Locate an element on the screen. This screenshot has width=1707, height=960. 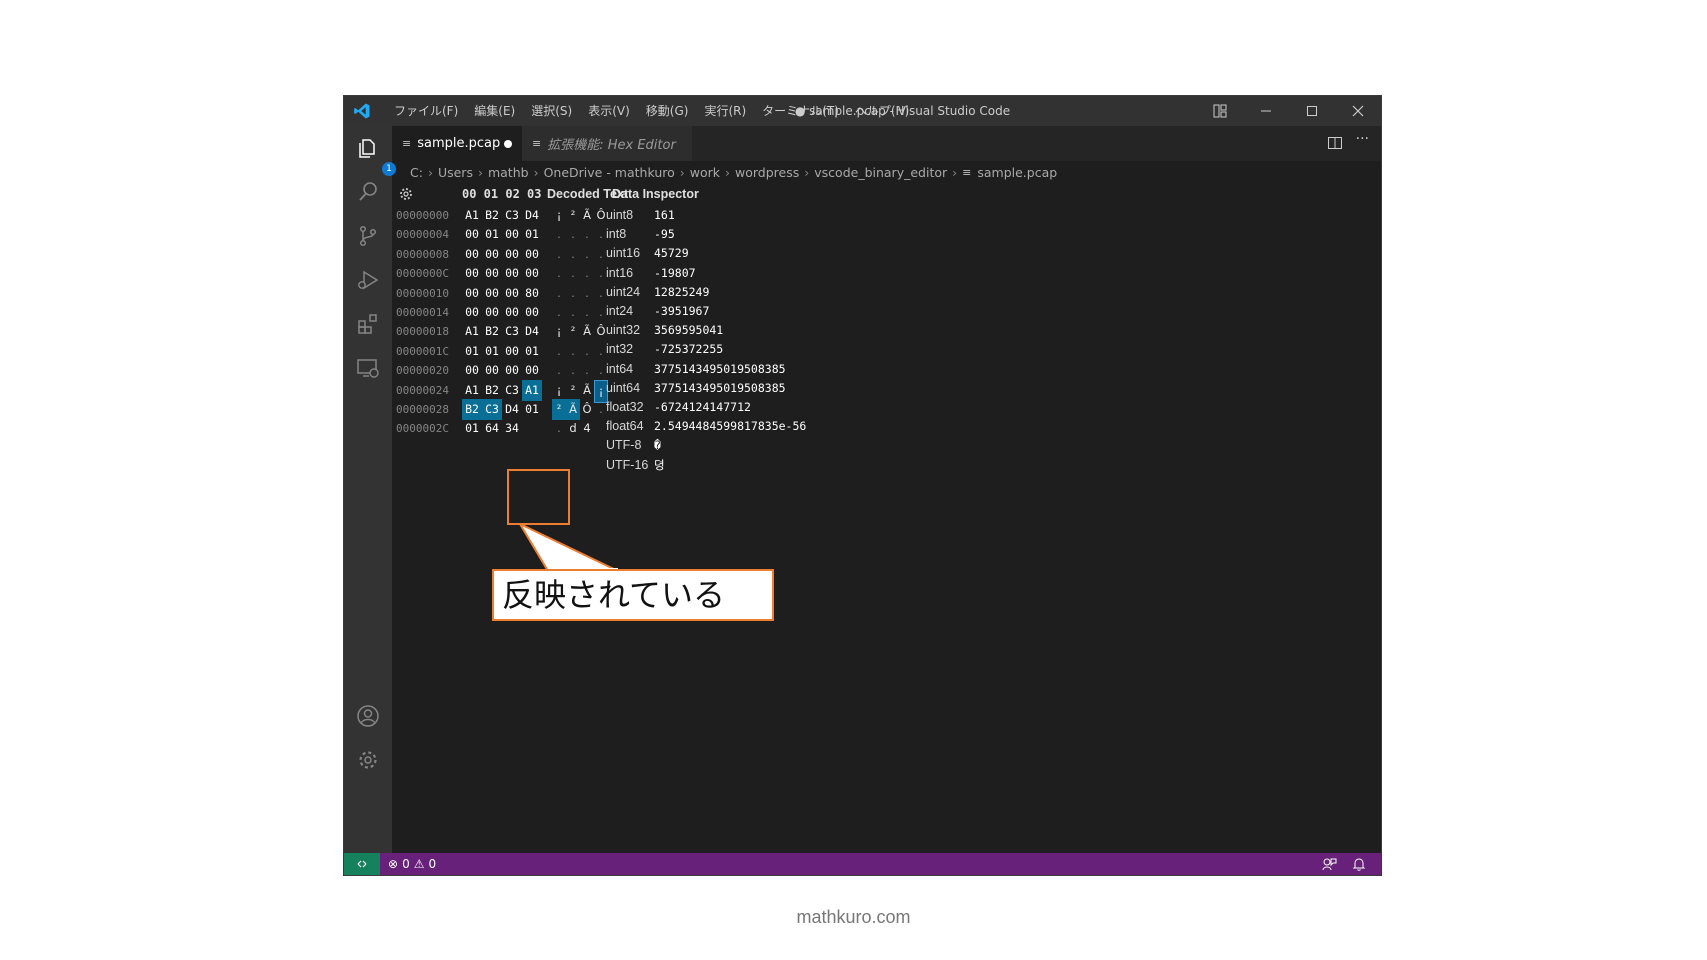
breadcrumb-item: sample.pcap is located at coordinates (1017, 172).